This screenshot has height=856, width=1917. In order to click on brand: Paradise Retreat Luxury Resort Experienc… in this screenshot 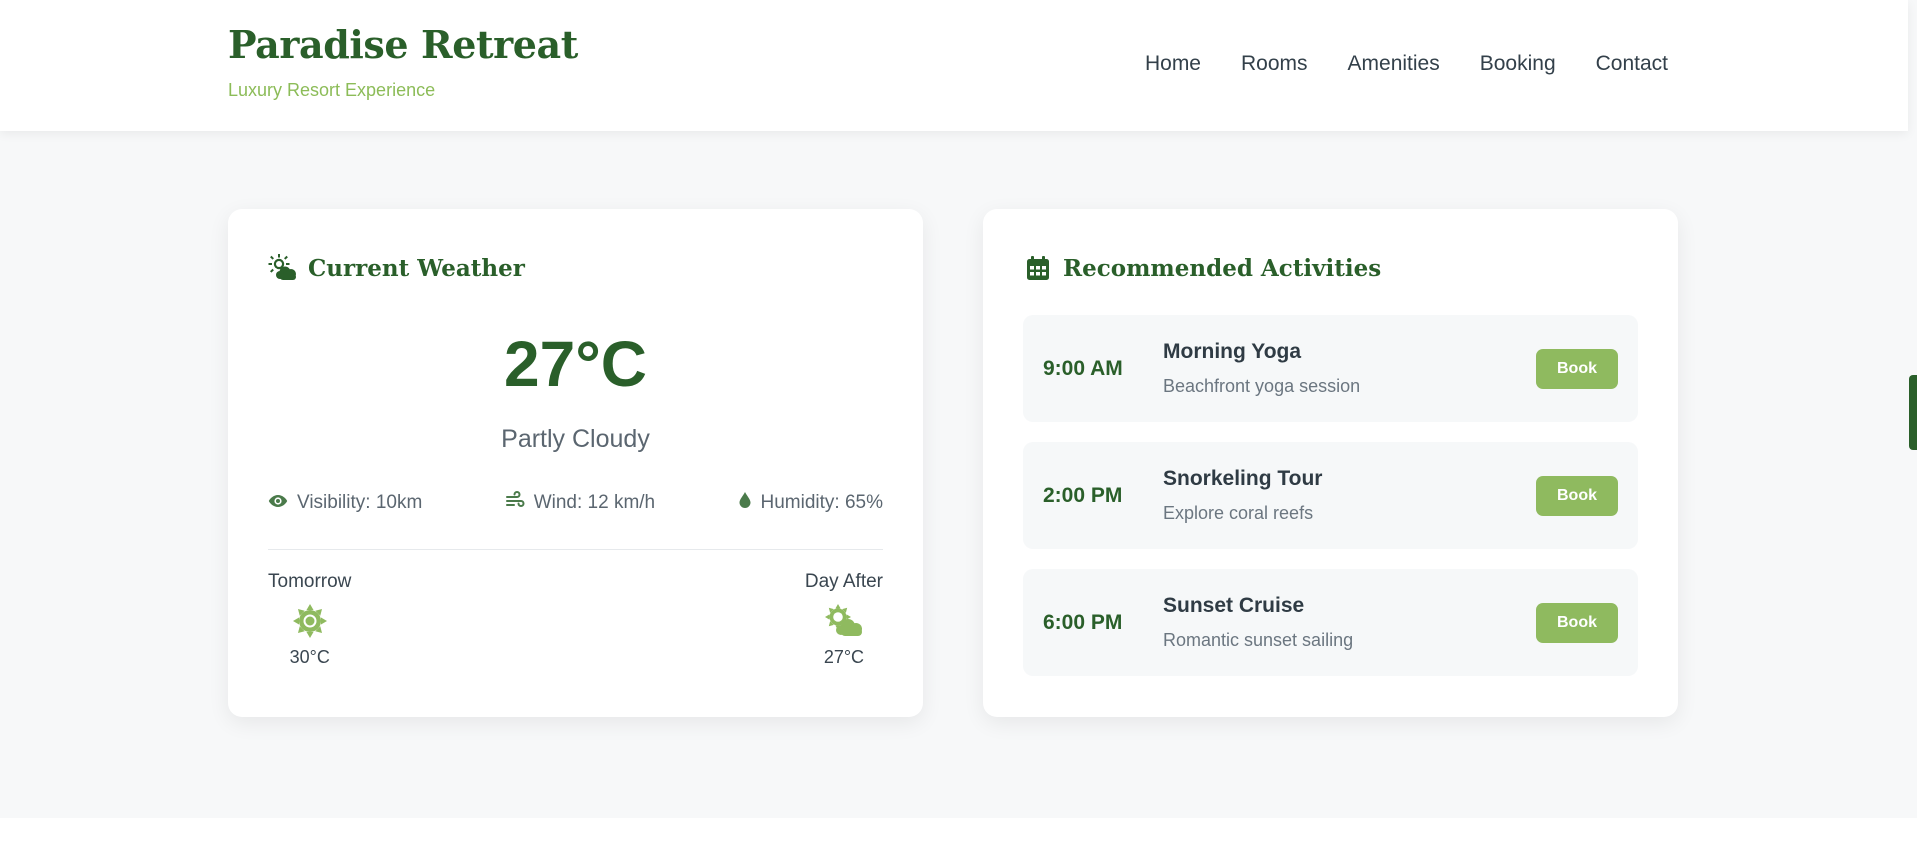, I will do `click(403, 61)`.